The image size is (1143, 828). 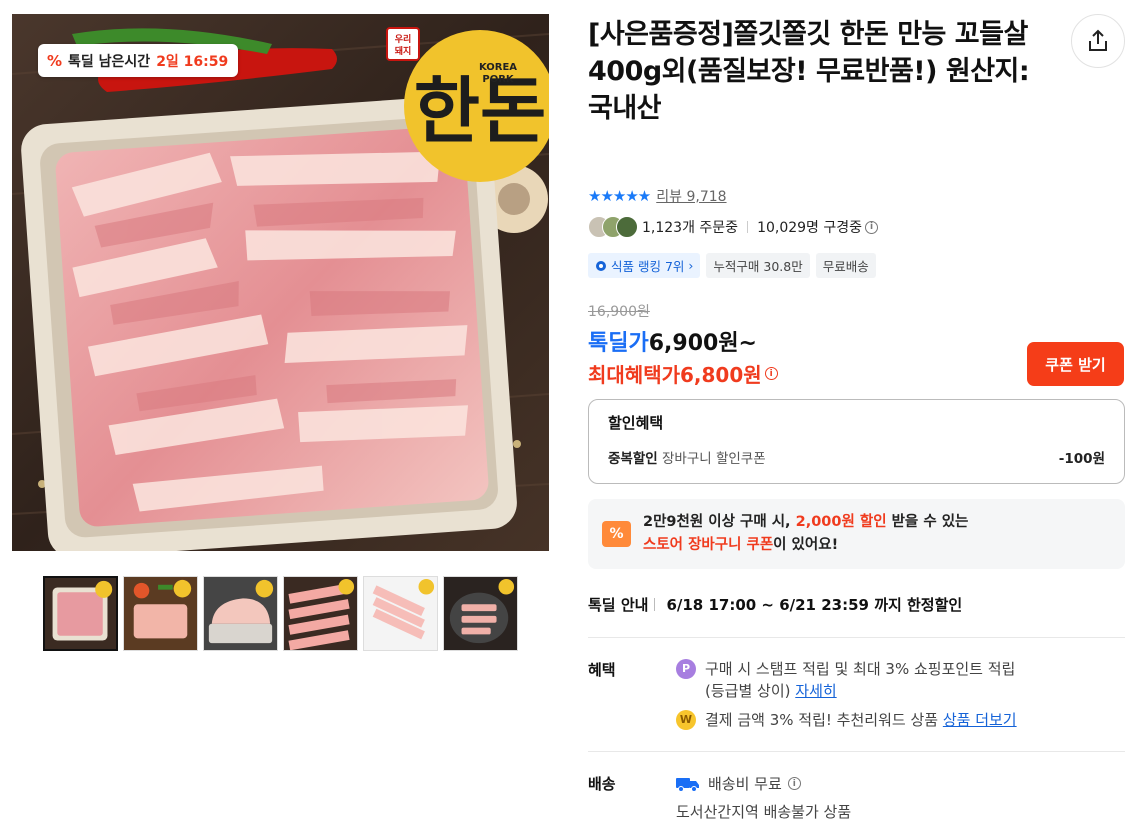 I want to click on thumb-pork-grilled-image, so click(x=480, y=613).